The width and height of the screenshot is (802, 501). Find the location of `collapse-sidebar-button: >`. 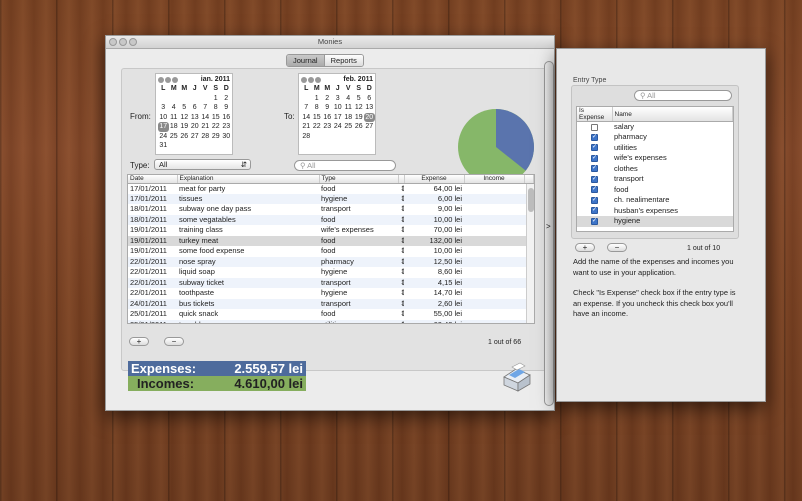

collapse-sidebar-button: > is located at coordinates (549, 233).